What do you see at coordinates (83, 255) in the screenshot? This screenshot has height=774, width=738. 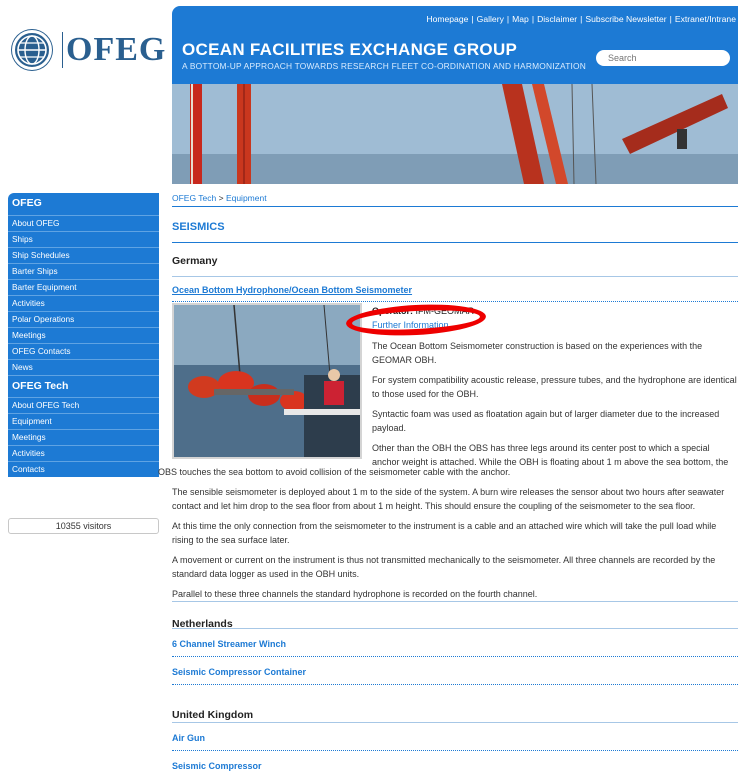 I see `sidebar-item-ship-schedules: Ship Schedules` at bounding box center [83, 255].